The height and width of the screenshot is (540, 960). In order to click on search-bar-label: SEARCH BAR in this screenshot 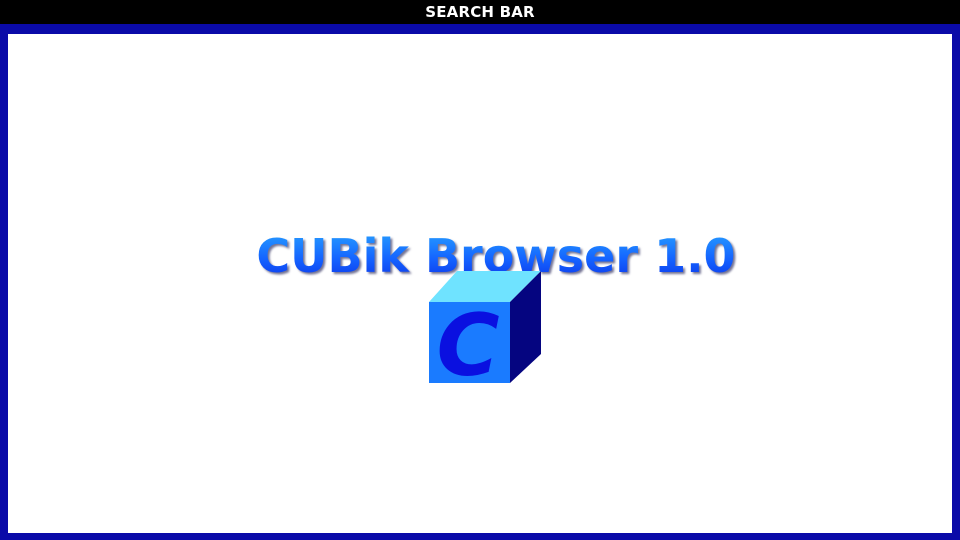, I will do `click(480, 12)`.